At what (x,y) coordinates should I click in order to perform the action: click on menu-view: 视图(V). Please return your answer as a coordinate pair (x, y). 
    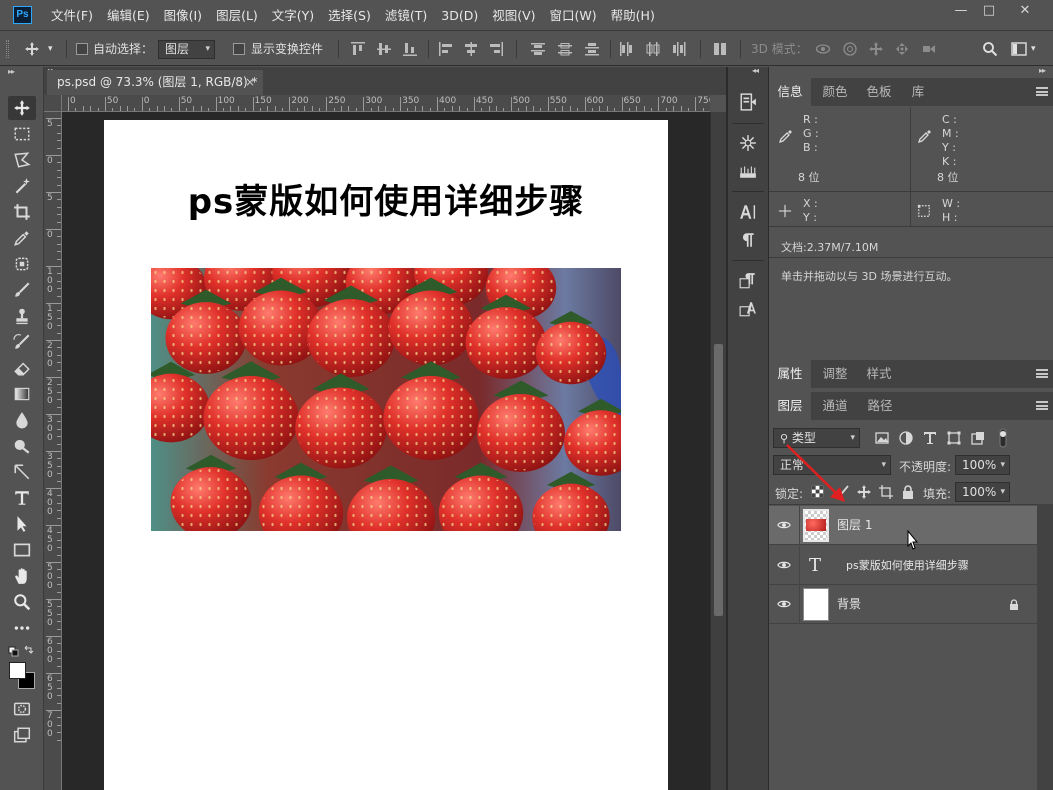
    Looking at the image, I should click on (513, 15).